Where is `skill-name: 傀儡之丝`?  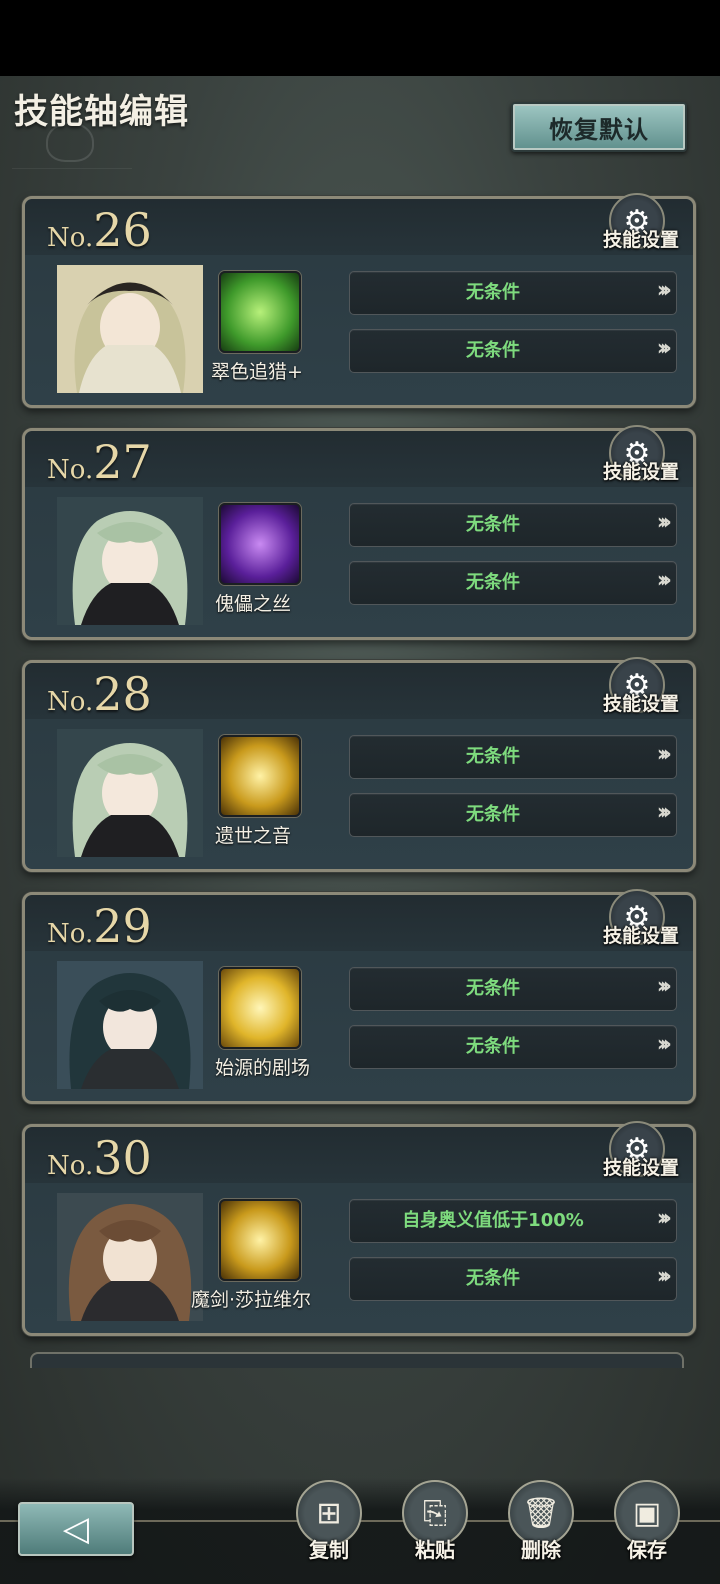 skill-name: 傀儡之丝 is located at coordinates (253, 604).